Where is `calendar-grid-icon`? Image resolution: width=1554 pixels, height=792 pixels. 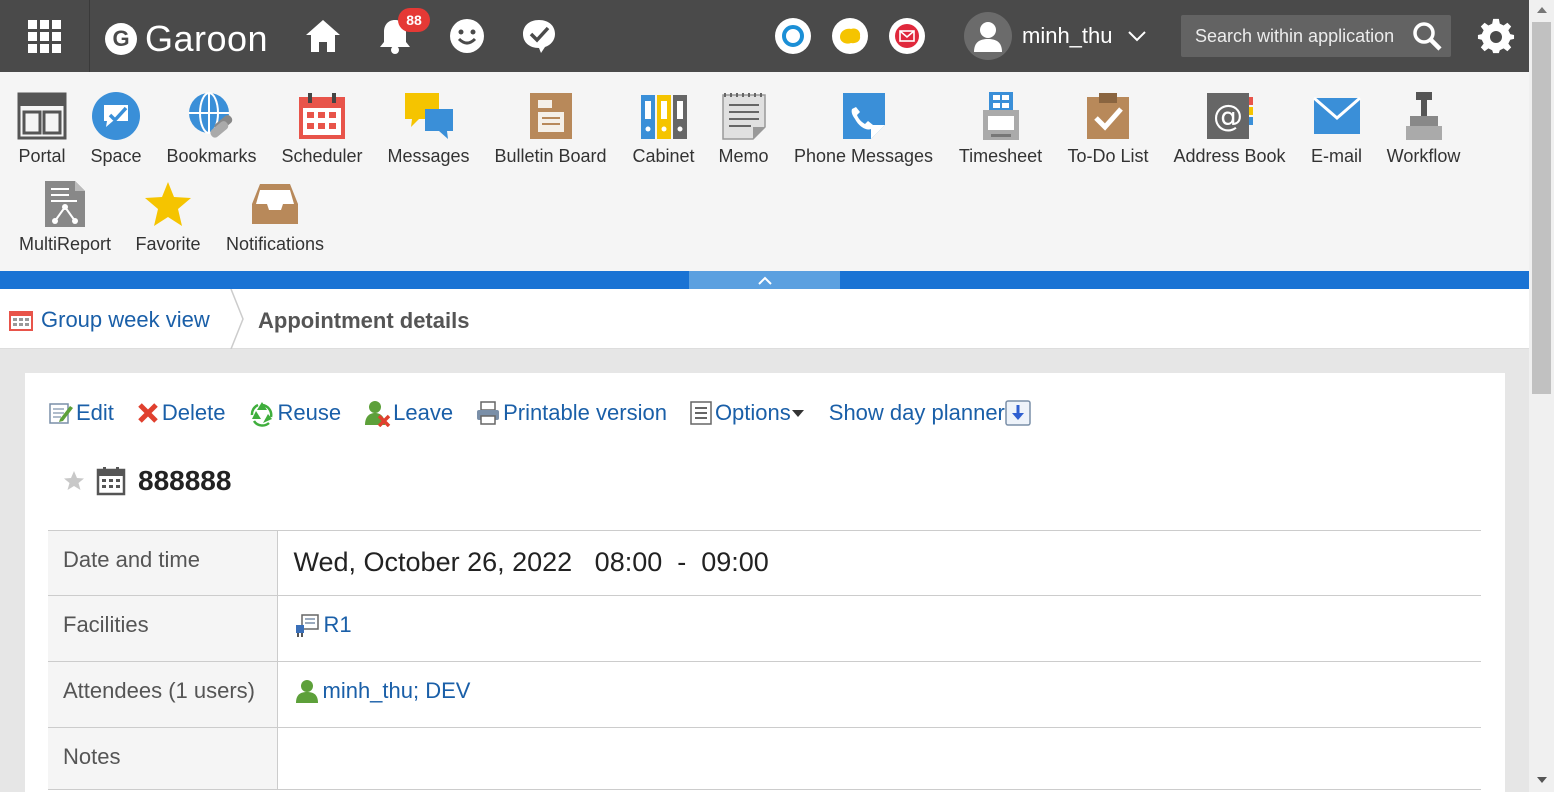 calendar-grid-icon is located at coordinates (111, 481).